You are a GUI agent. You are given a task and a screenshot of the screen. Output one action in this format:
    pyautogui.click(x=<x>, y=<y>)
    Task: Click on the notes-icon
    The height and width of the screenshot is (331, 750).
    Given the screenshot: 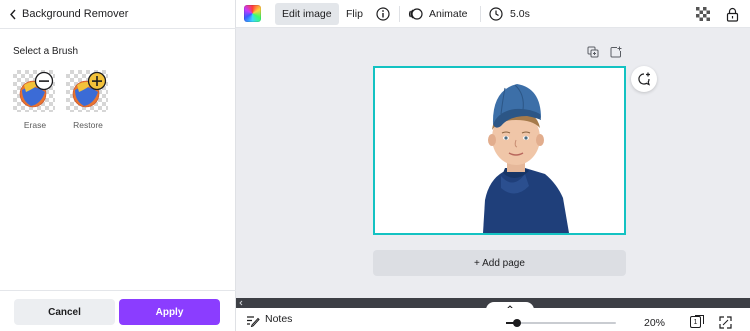 What is the action you would take?
    pyautogui.click(x=253, y=321)
    